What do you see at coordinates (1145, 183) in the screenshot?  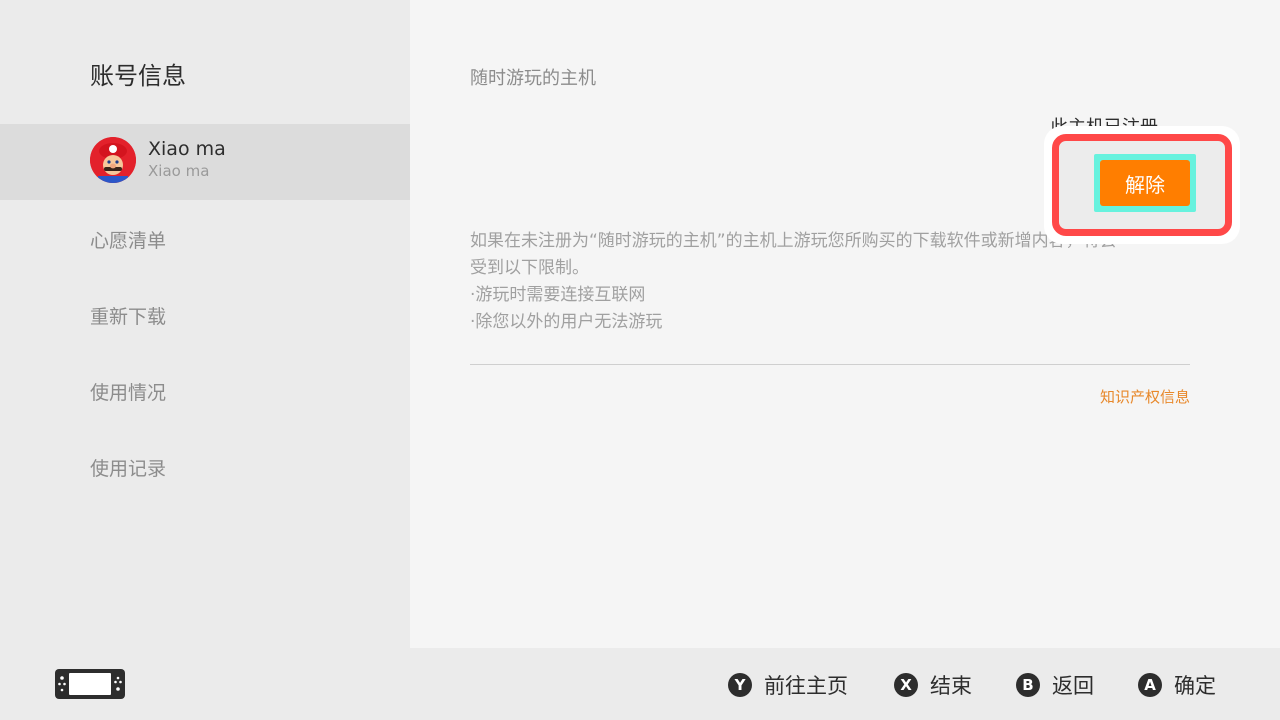 I see `release-button: 解除` at bounding box center [1145, 183].